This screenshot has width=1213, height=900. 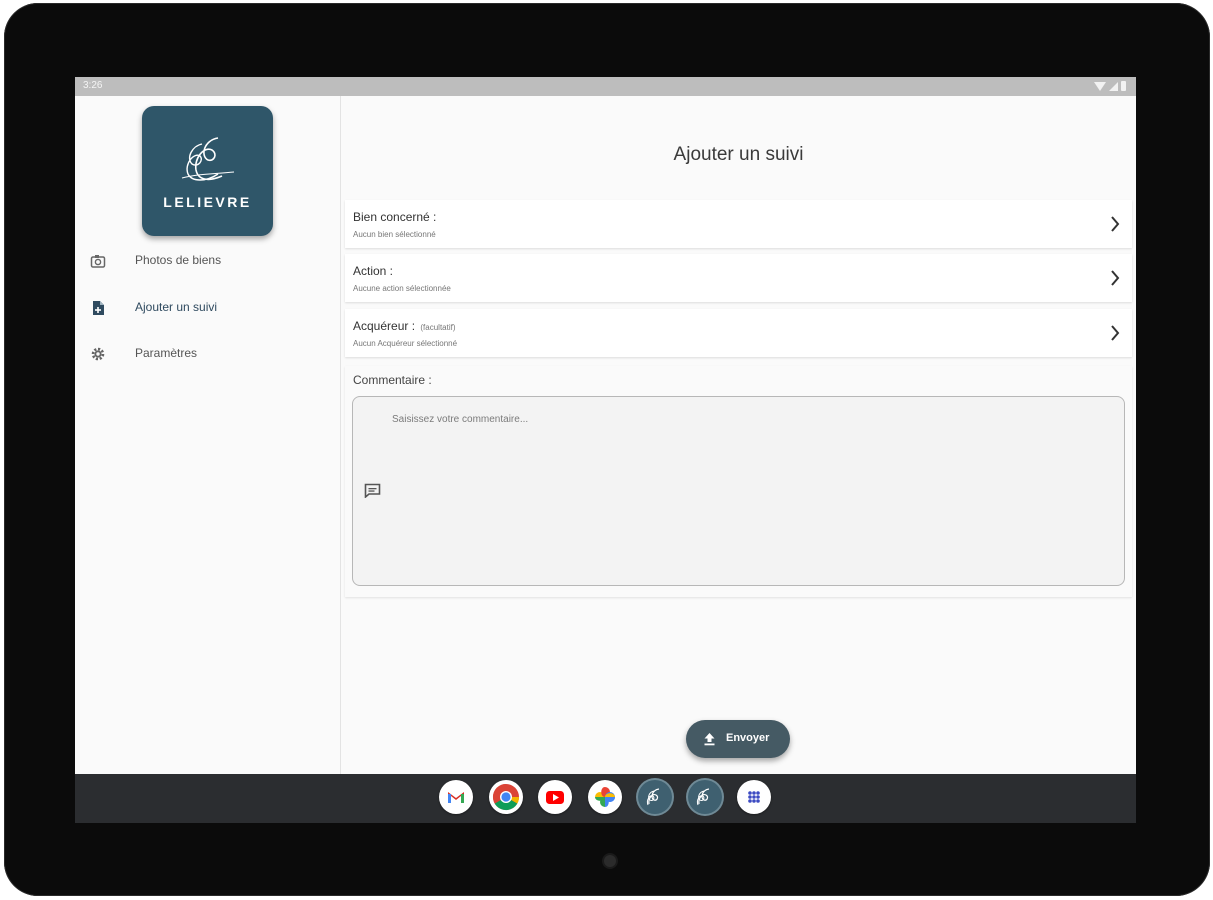 What do you see at coordinates (738, 224) in the screenshot?
I see `bien-concerne-row: Bien concerné : Aucun bien sélectionné` at bounding box center [738, 224].